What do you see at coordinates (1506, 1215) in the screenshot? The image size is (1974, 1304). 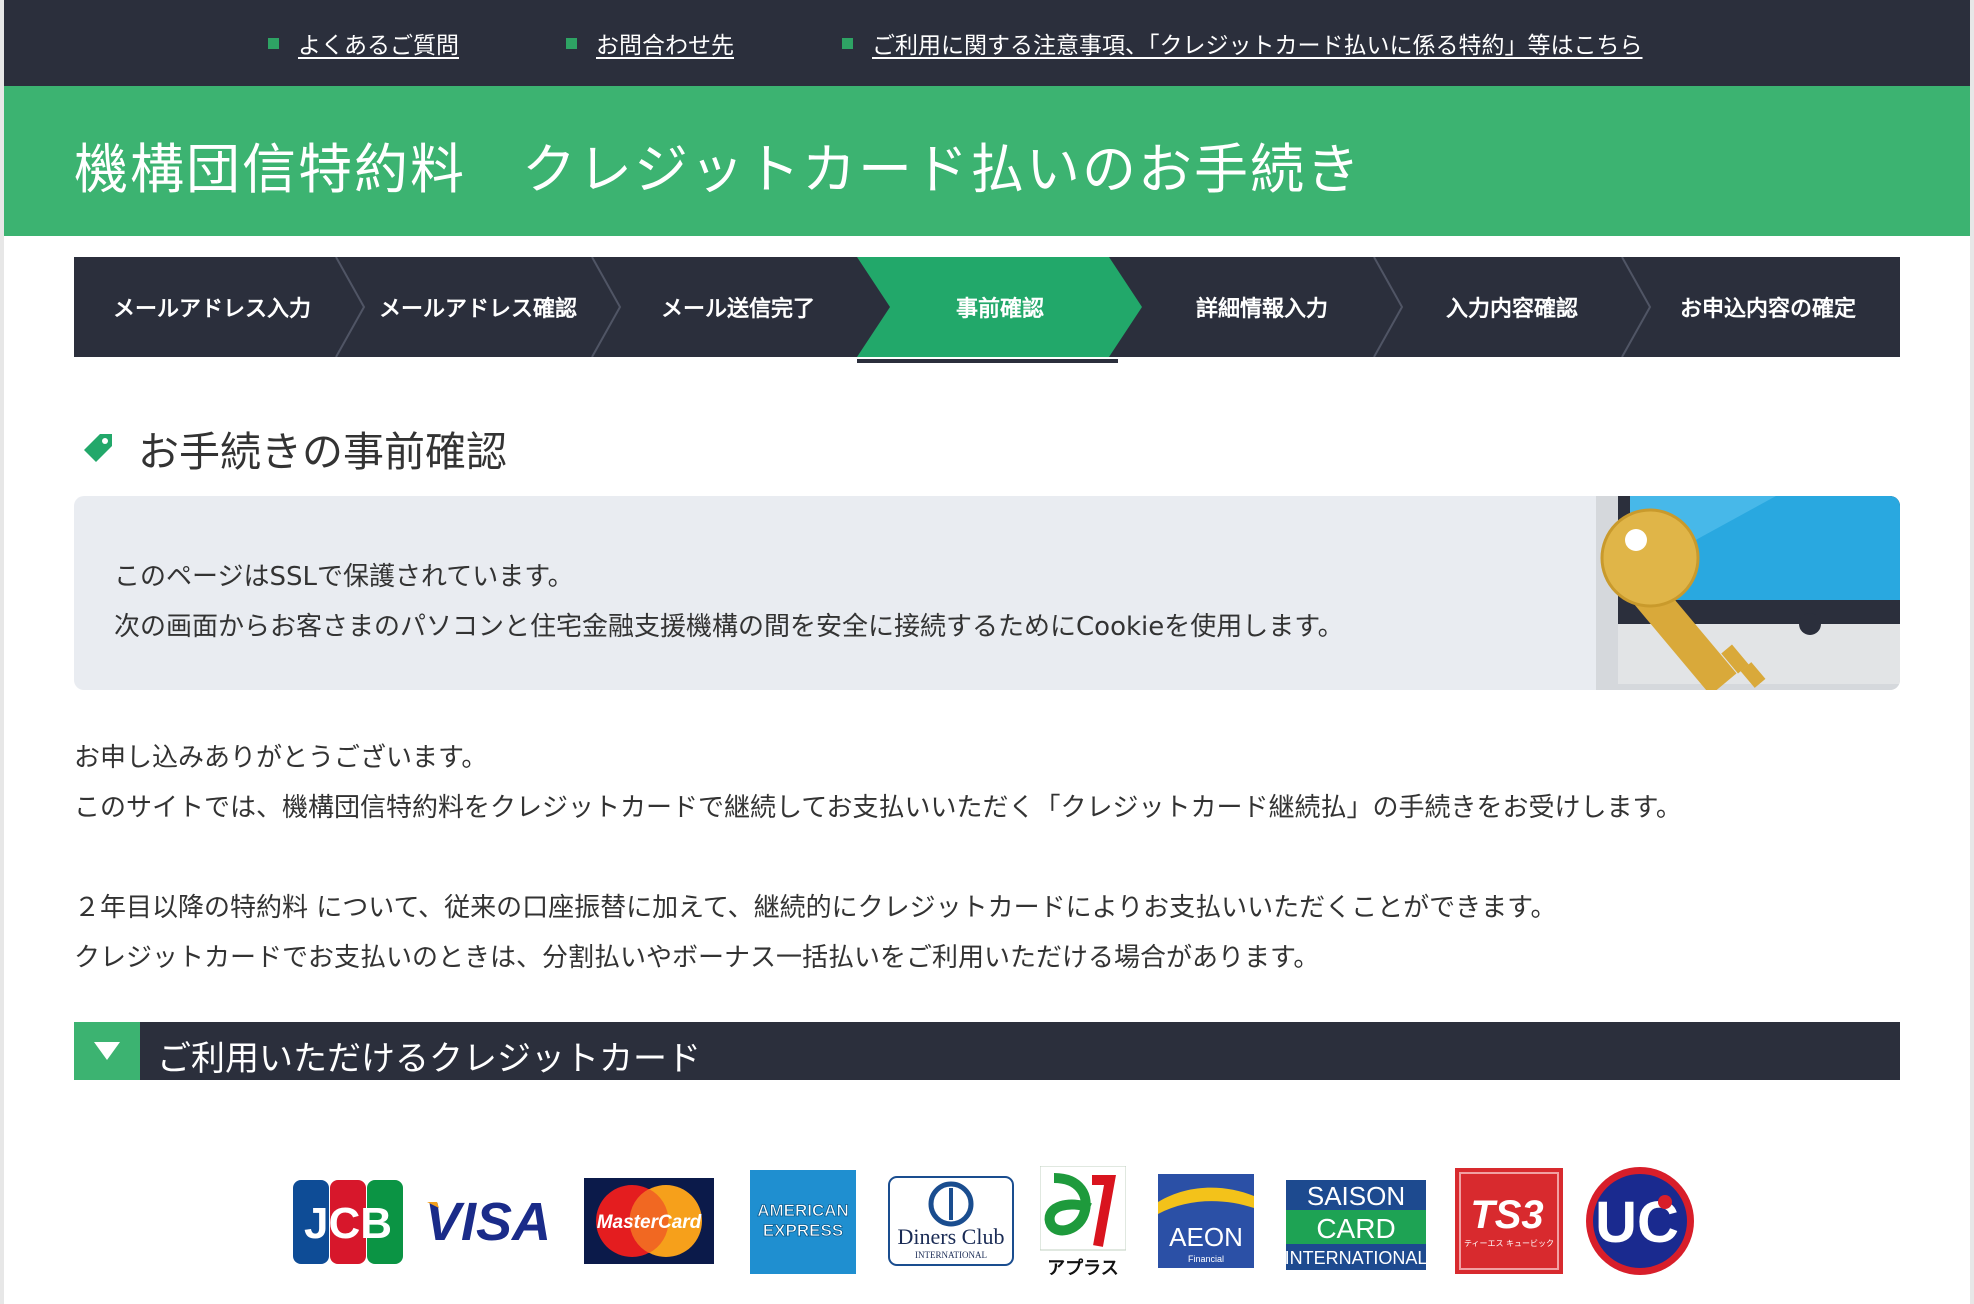 I see `ts3-text: TS3` at bounding box center [1506, 1215].